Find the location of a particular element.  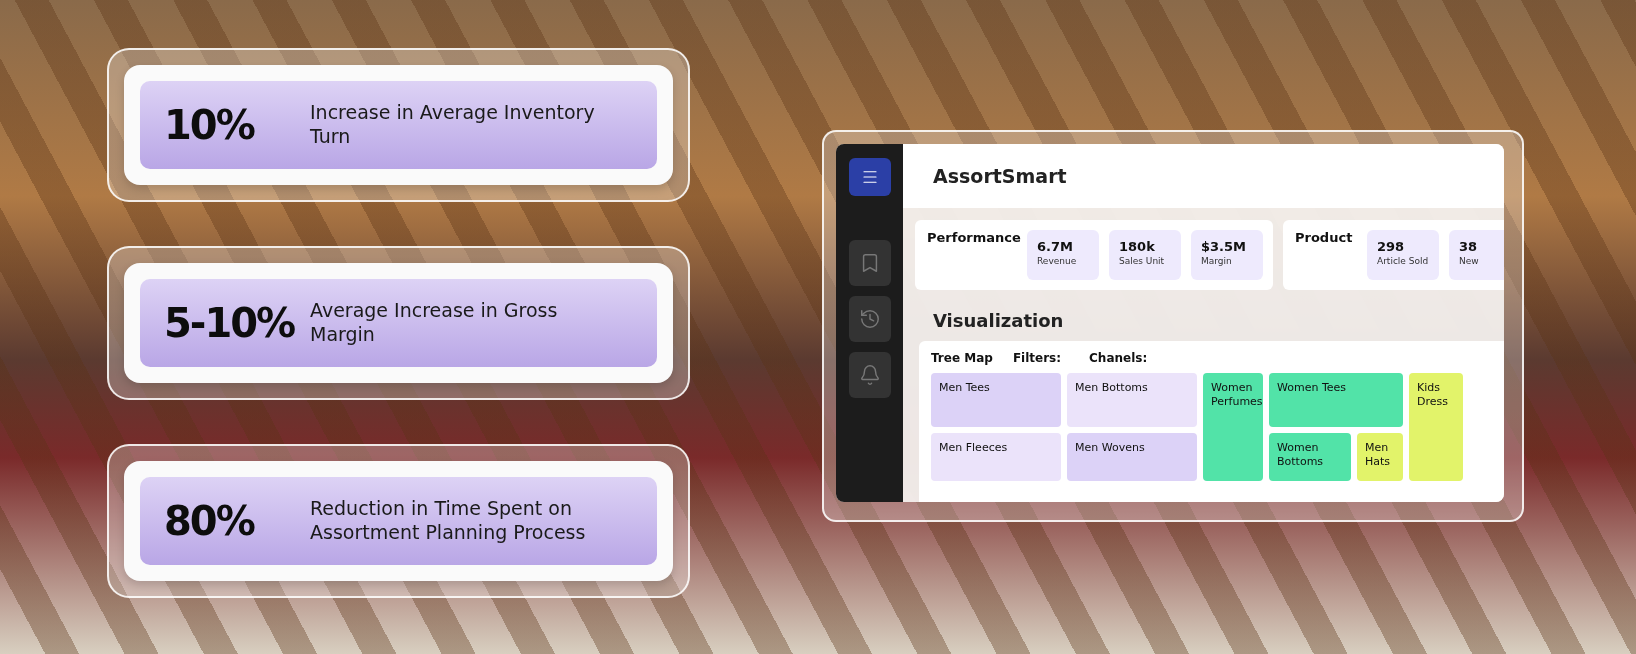

stat-description: Reduction in Time Spent on Assortment Planning Process is located at coordinates (448, 521).